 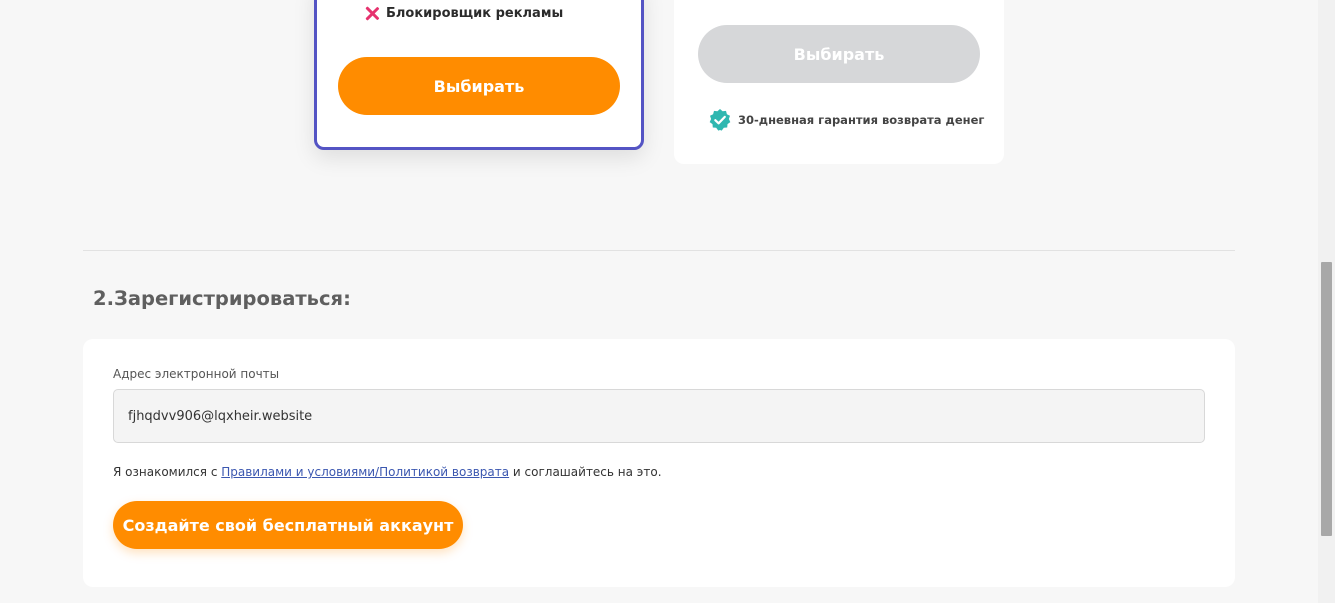 I want to click on feature-row-adblocker: Блокировщик рекламы, so click(x=463, y=13).